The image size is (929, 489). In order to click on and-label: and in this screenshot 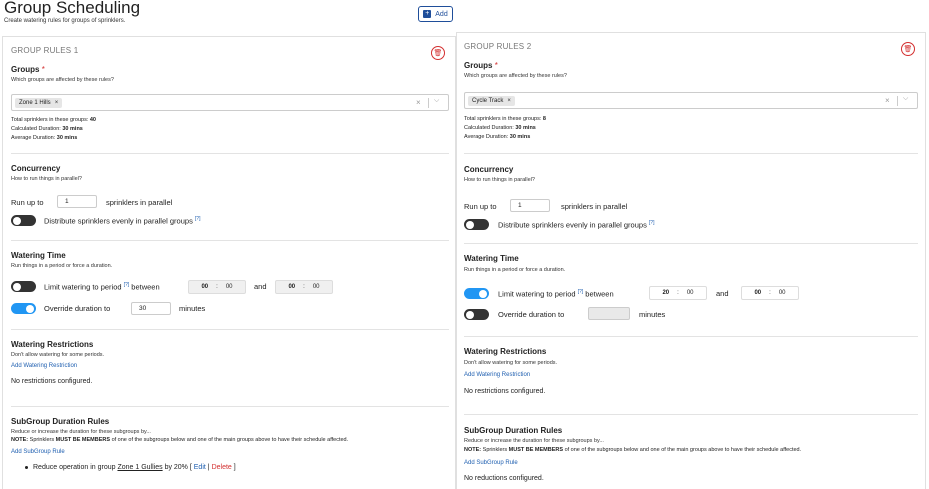, I will do `click(722, 293)`.